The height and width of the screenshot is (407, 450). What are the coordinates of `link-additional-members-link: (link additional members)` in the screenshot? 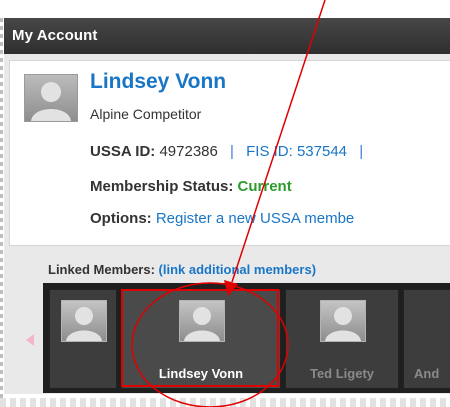 It's located at (237, 269).